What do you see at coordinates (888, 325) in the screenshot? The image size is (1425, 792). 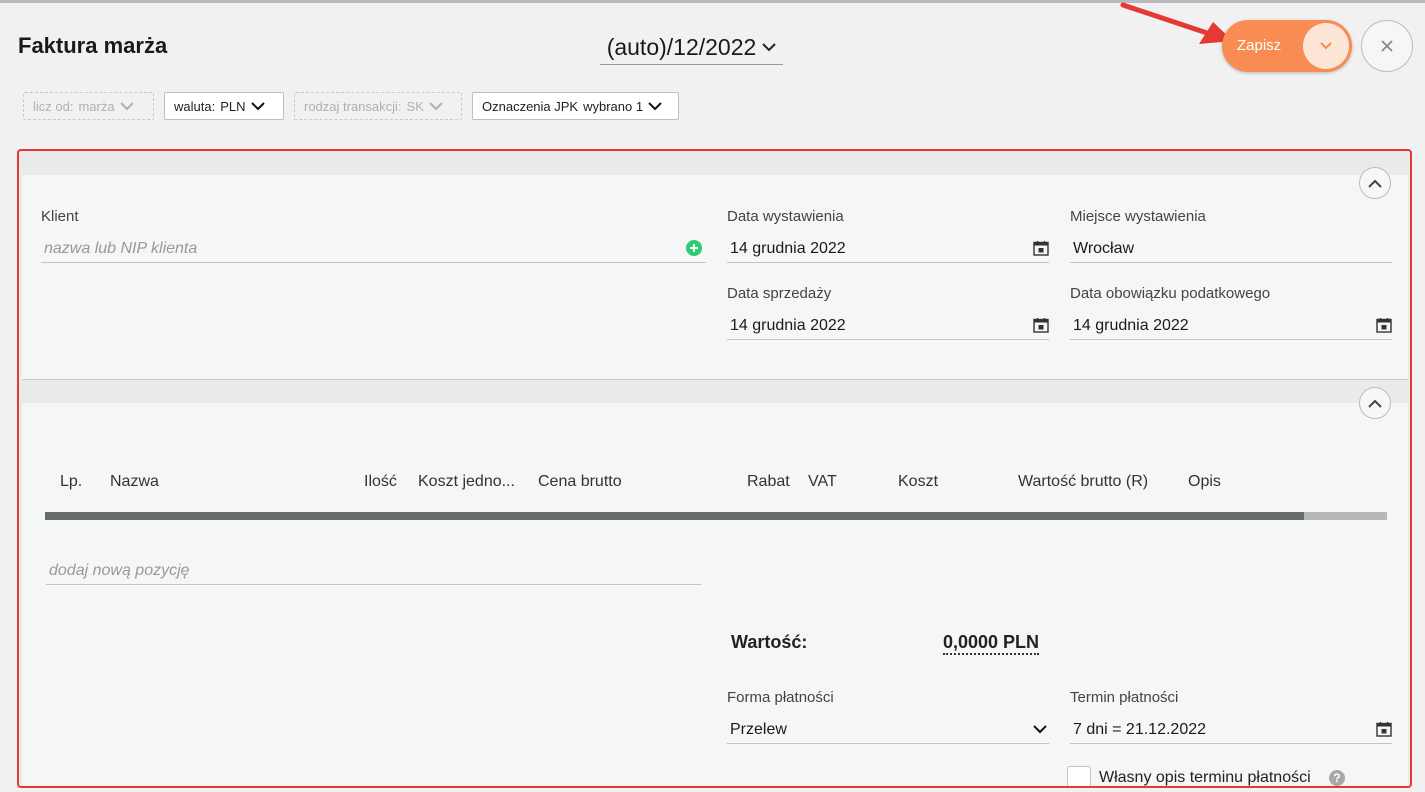 I see `sale-date-input: 14 grudnia 2022` at bounding box center [888, 325].